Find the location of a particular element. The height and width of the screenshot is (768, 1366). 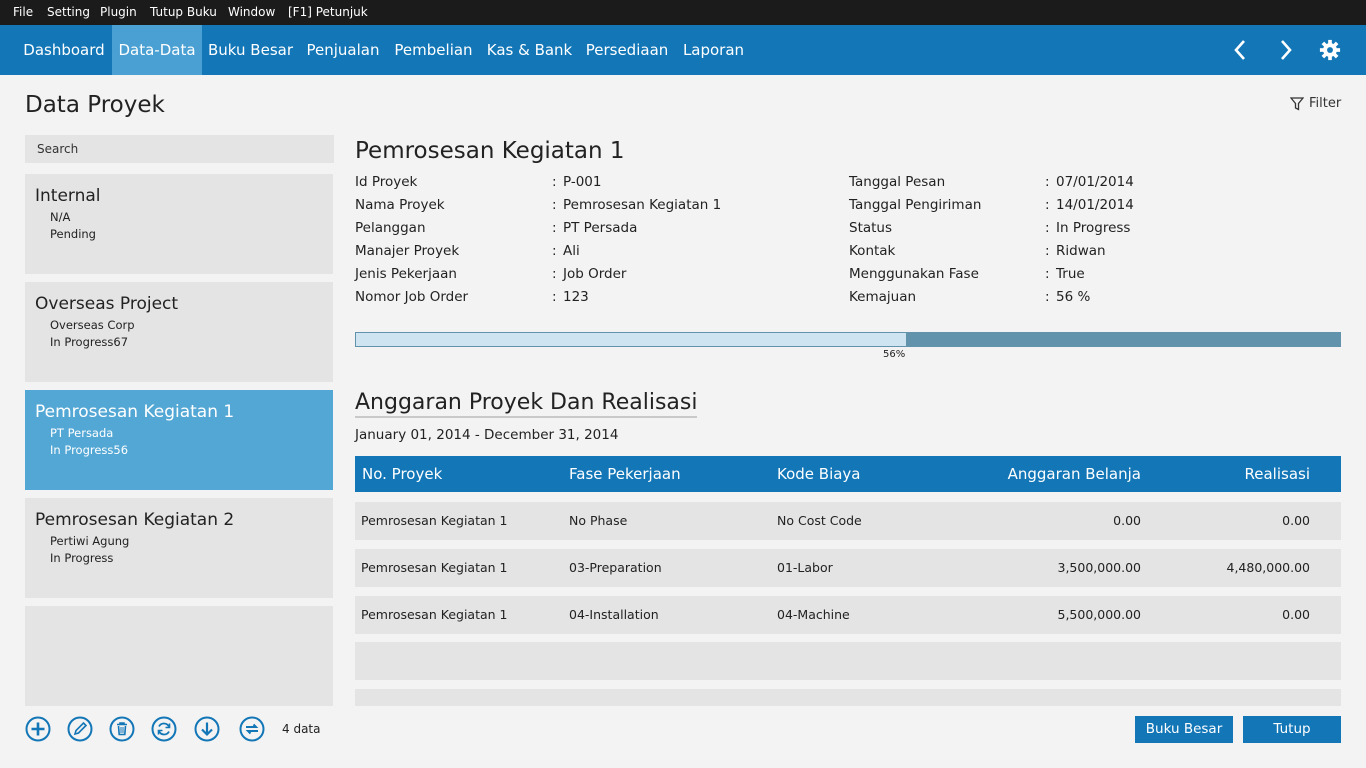

project-card-name: Internal is located at coordinates (68, 196).